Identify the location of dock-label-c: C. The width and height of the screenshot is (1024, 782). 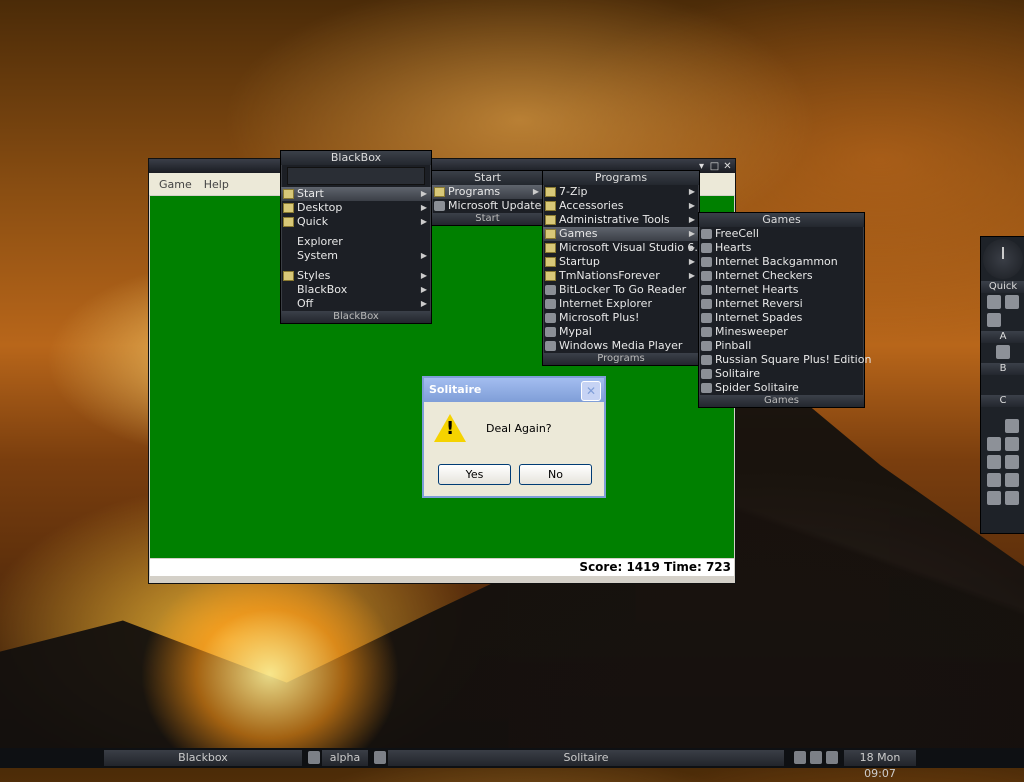
(1002, 401).